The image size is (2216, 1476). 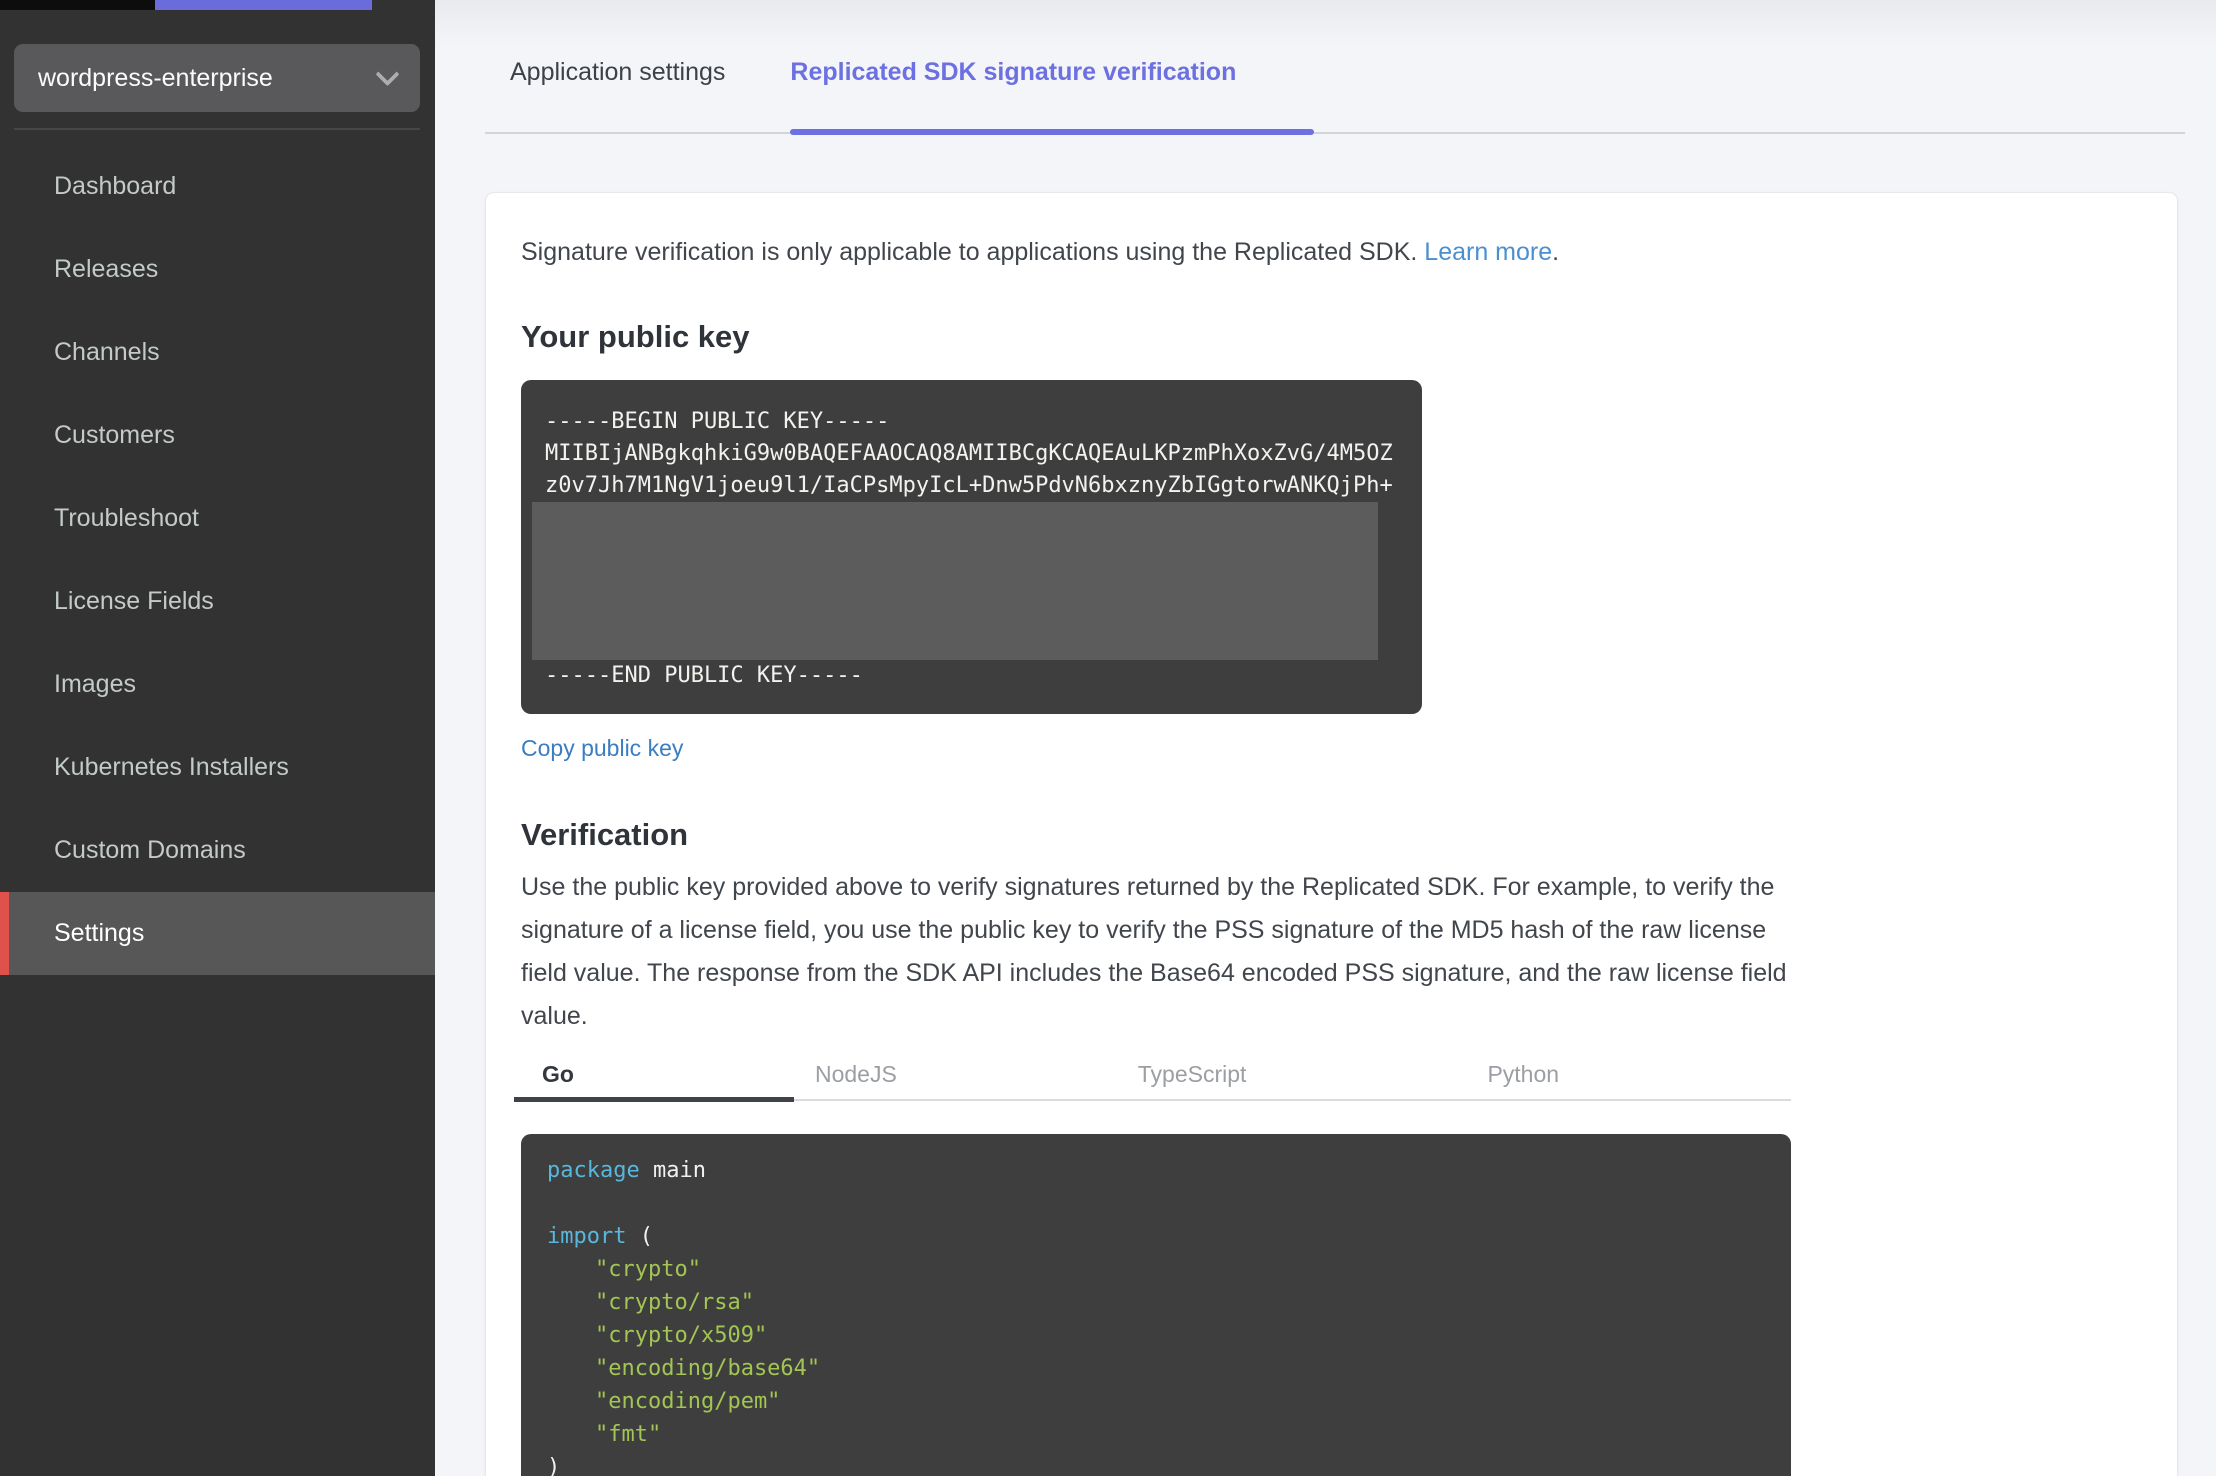 What do you see at coordinates (217, 933) in the screenshot?
I see `sidebar-item-settings: Settings` at bounding box center [217, 933].